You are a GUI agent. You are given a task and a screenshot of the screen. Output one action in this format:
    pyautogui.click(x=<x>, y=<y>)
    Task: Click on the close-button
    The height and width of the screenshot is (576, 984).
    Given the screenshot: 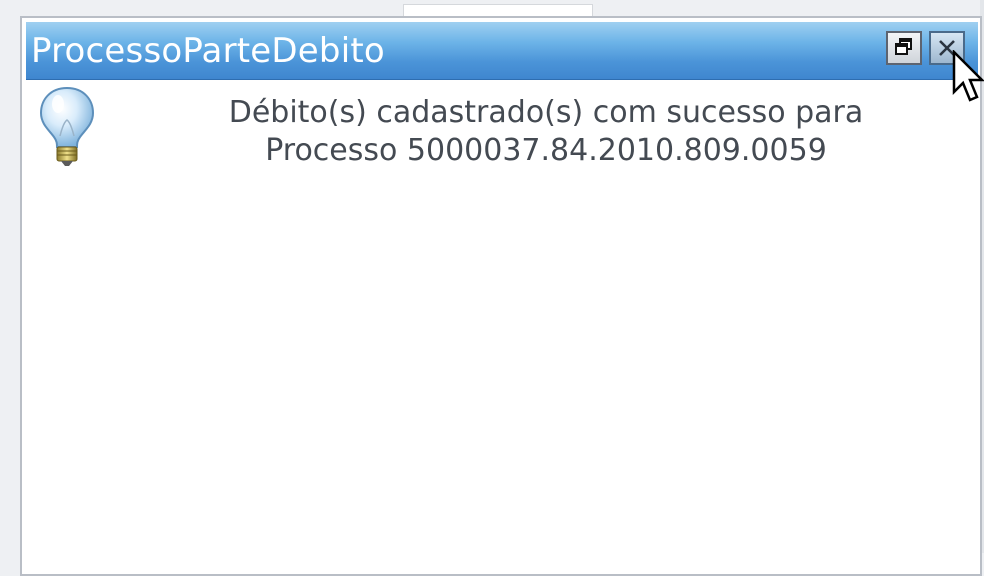 What is the action you would take?
    pyautogui.click(x=947, y=48)
    